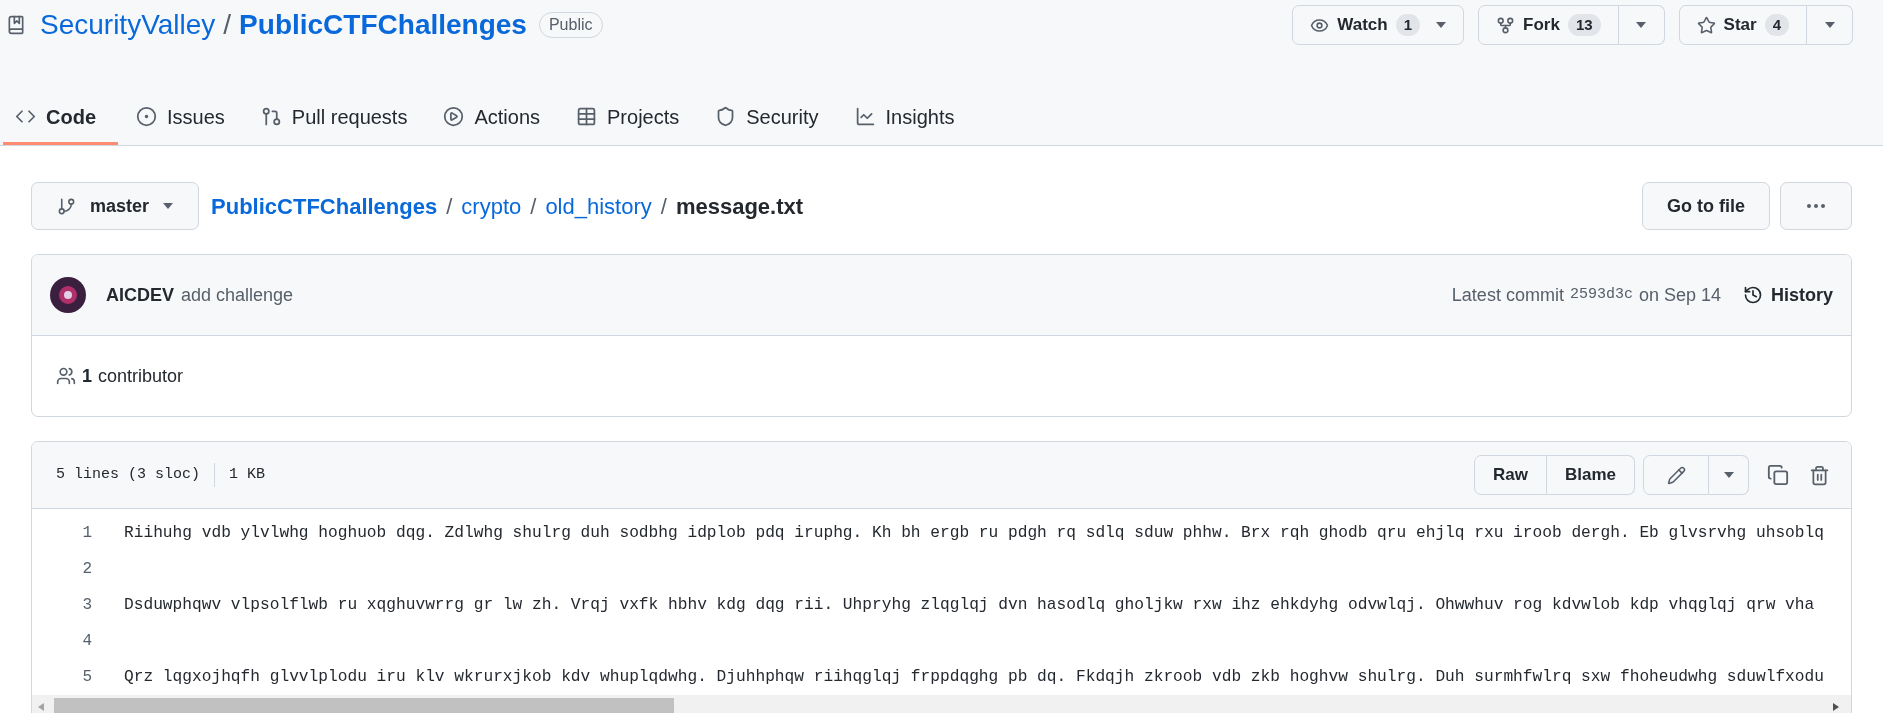 The height and width of the screenshot is (713, 1883). I want to click on code-line: Qrz lqgxojhqfh glvvlplodu iru klv wkrurxjkob kdv whuplqdwhg. Djuhhphqw riihqglqj frppdqghg pb dq. Fkdqjh zkroob vdb zkb hoghvw shulrg. Duh surmhfwlrq sxw fhoheudwhg sduwlfxodu, so click(974, 677).